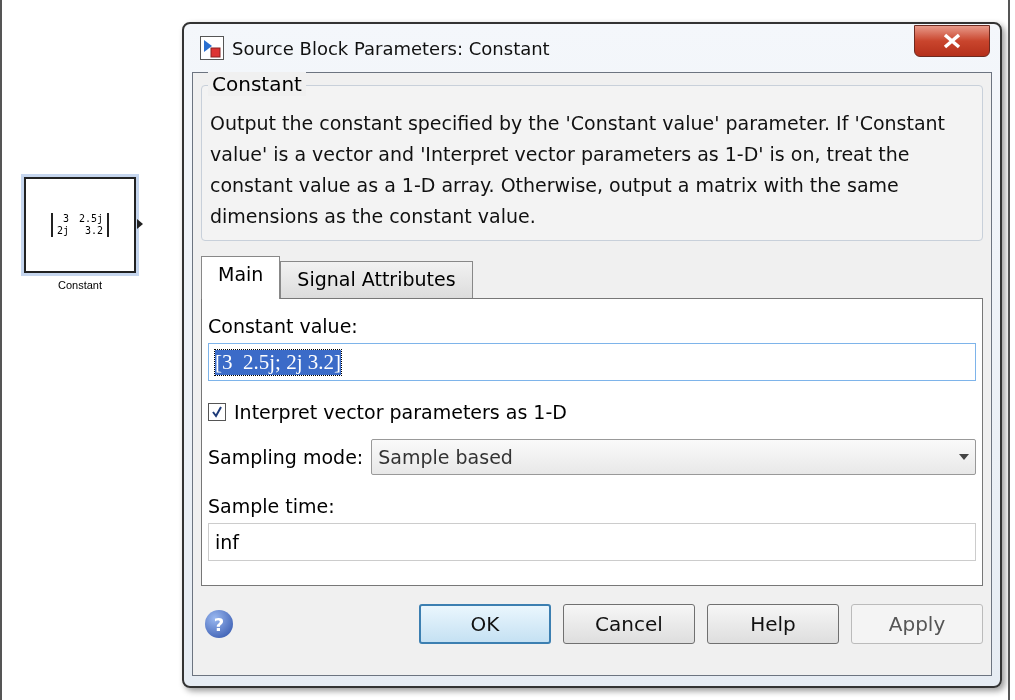 This screenshot has height=700, width=1015. Describe the element at coordinates (673, 457) in the screenshot. I see `dropdown: Sample based` at that location.